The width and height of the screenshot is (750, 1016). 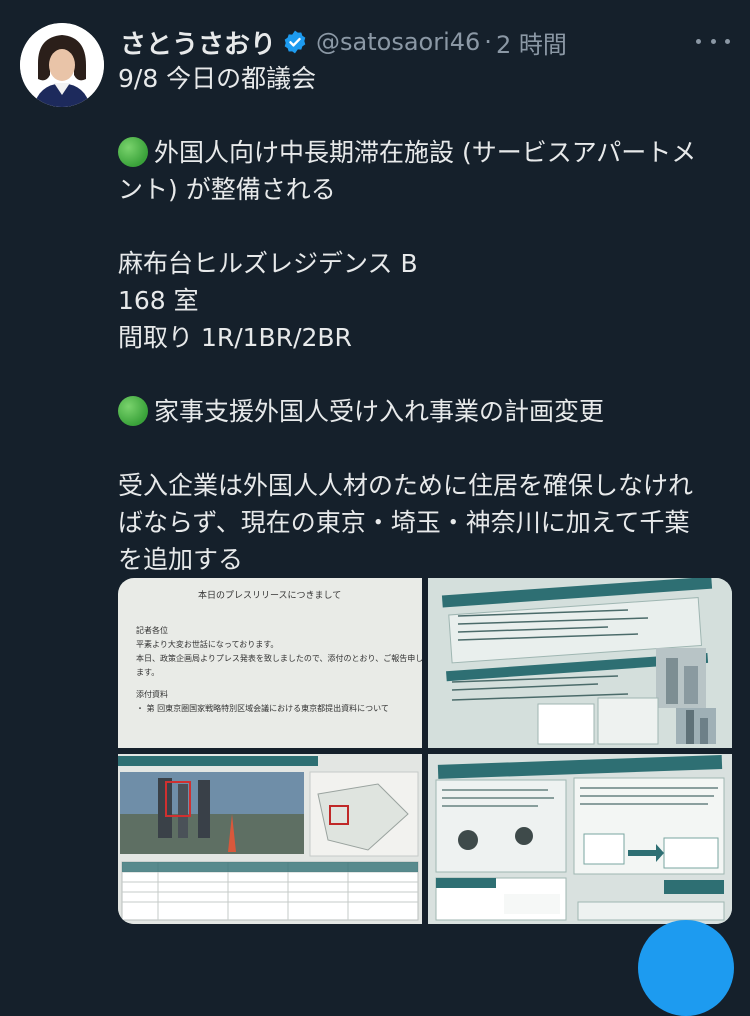 What do you see at coordinates (425, 411) in the screenshot?
I see `tweet-line: 家事支援外国人受け入れ事業の計画変更` at bounding box center [425, 411].